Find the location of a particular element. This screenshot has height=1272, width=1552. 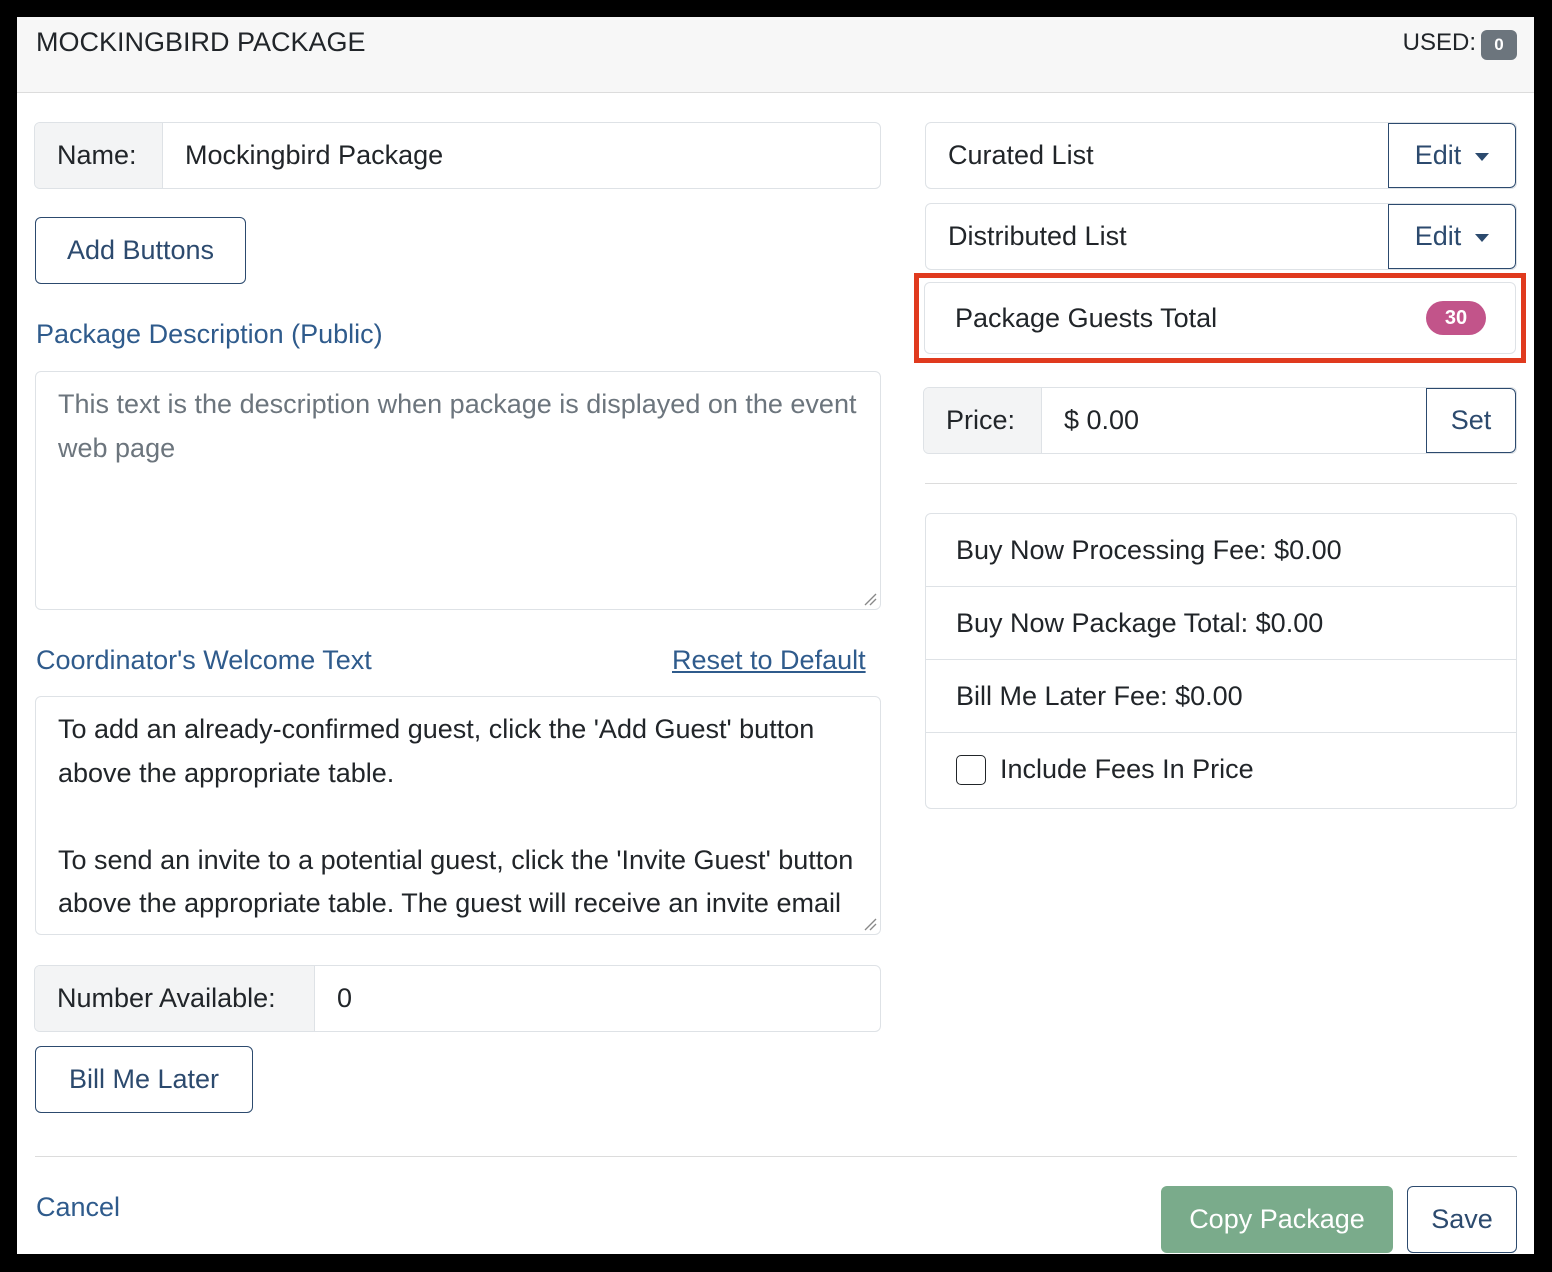

name-input-group: Name: Mockingbird Package is located at coordinates (457, 155).